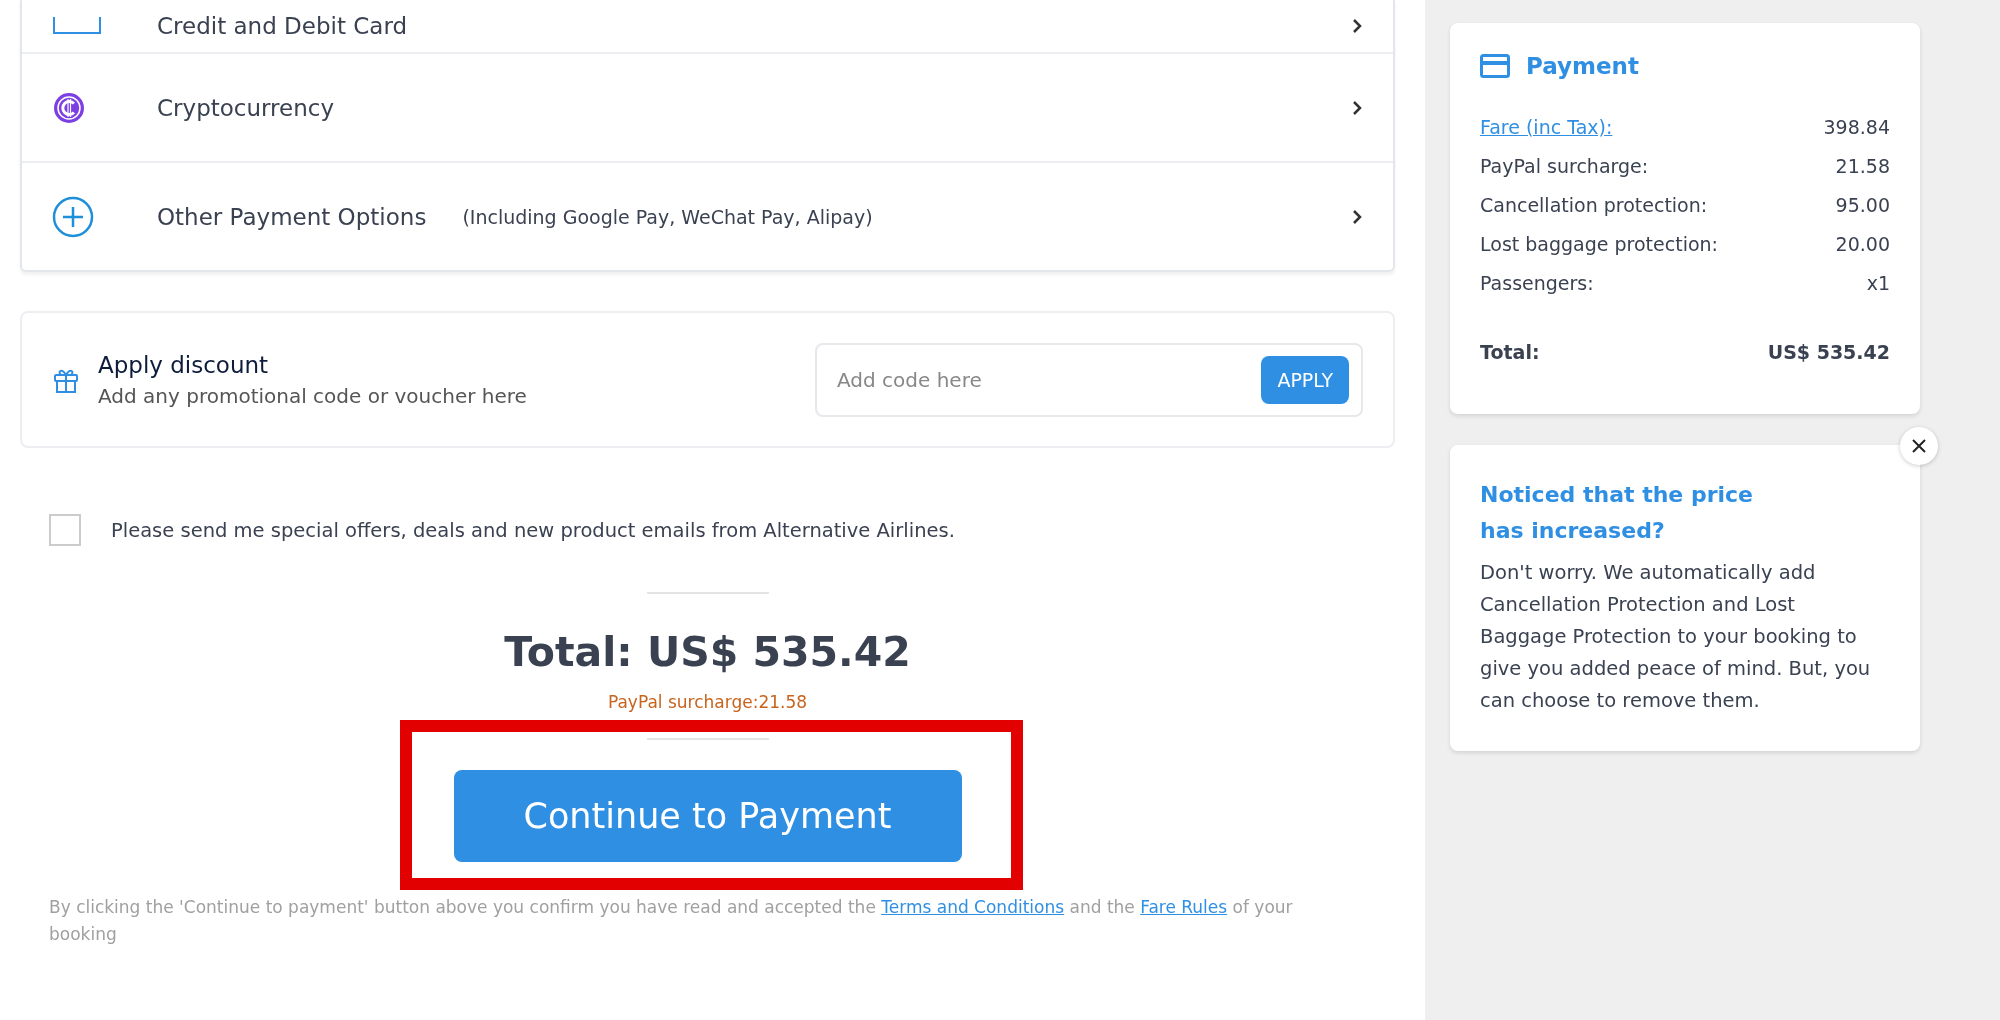  I want to click on total-label: Total:, so click(1510, 351).